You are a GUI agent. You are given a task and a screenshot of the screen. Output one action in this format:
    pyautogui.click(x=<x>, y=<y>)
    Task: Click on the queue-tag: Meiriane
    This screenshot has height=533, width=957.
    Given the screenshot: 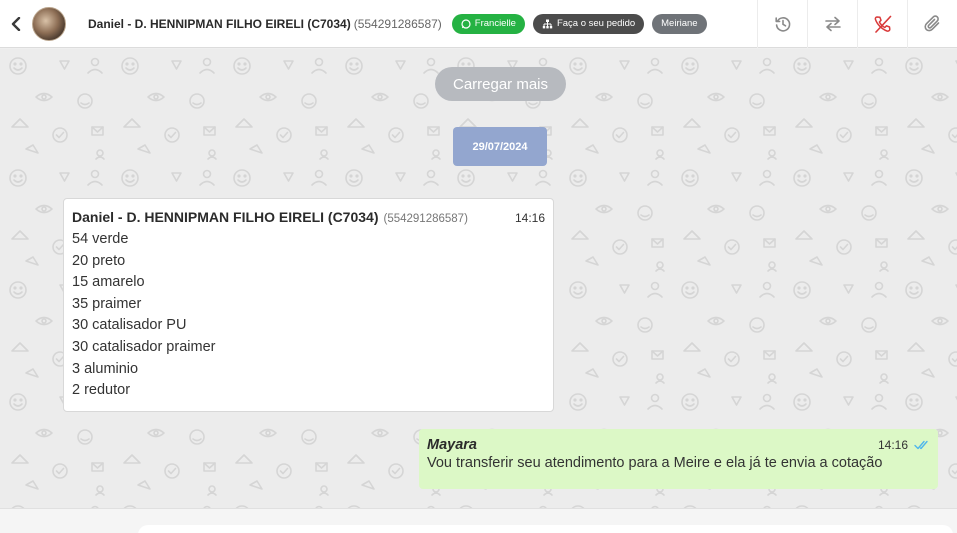 What is the action you would take?
    pyautogui.click(x=679, y=23)
    